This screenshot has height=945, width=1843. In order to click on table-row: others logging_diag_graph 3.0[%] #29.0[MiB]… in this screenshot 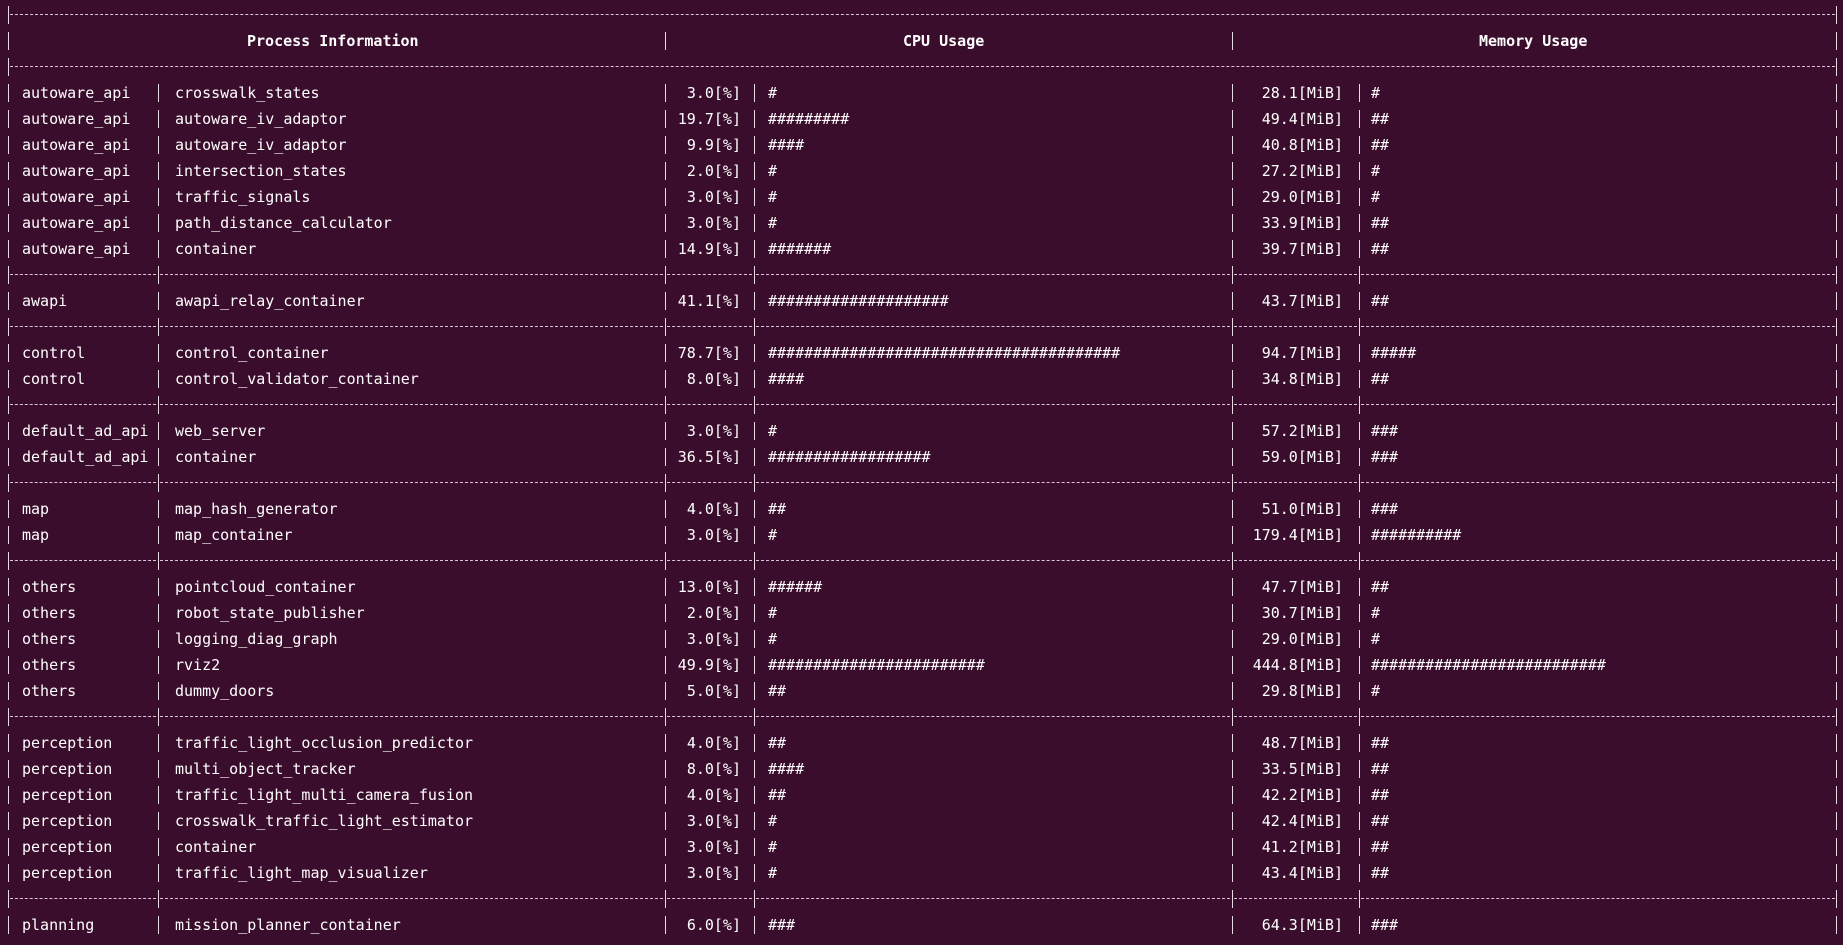, I will do `click(921, 639)`.